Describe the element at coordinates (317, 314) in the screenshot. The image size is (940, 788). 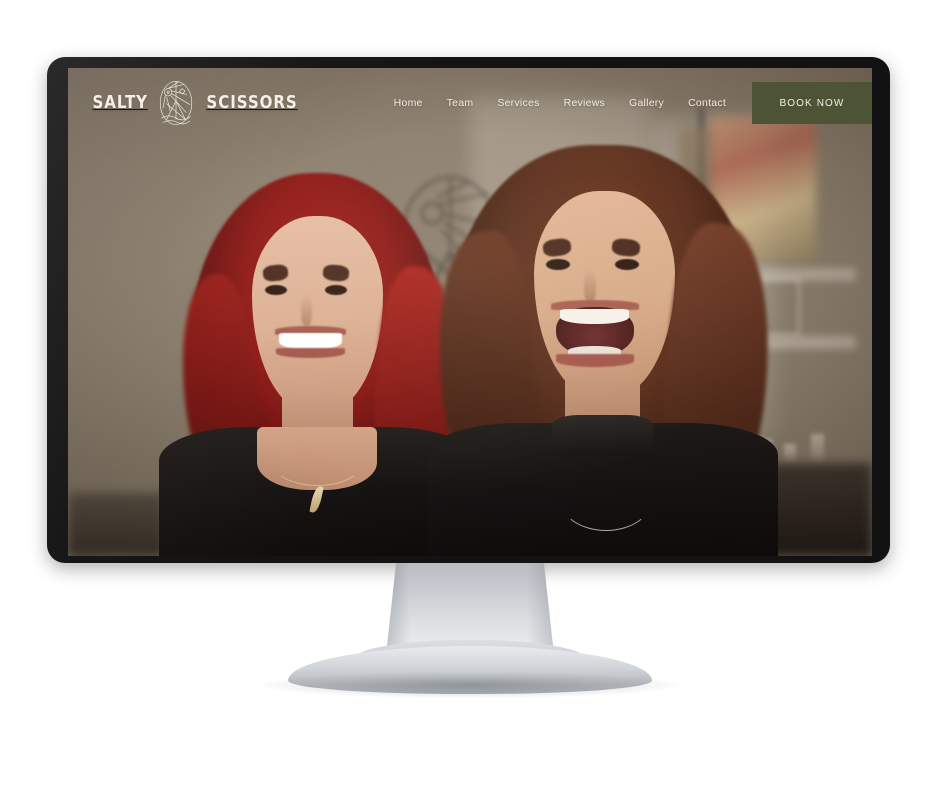
I see `face` at that location.